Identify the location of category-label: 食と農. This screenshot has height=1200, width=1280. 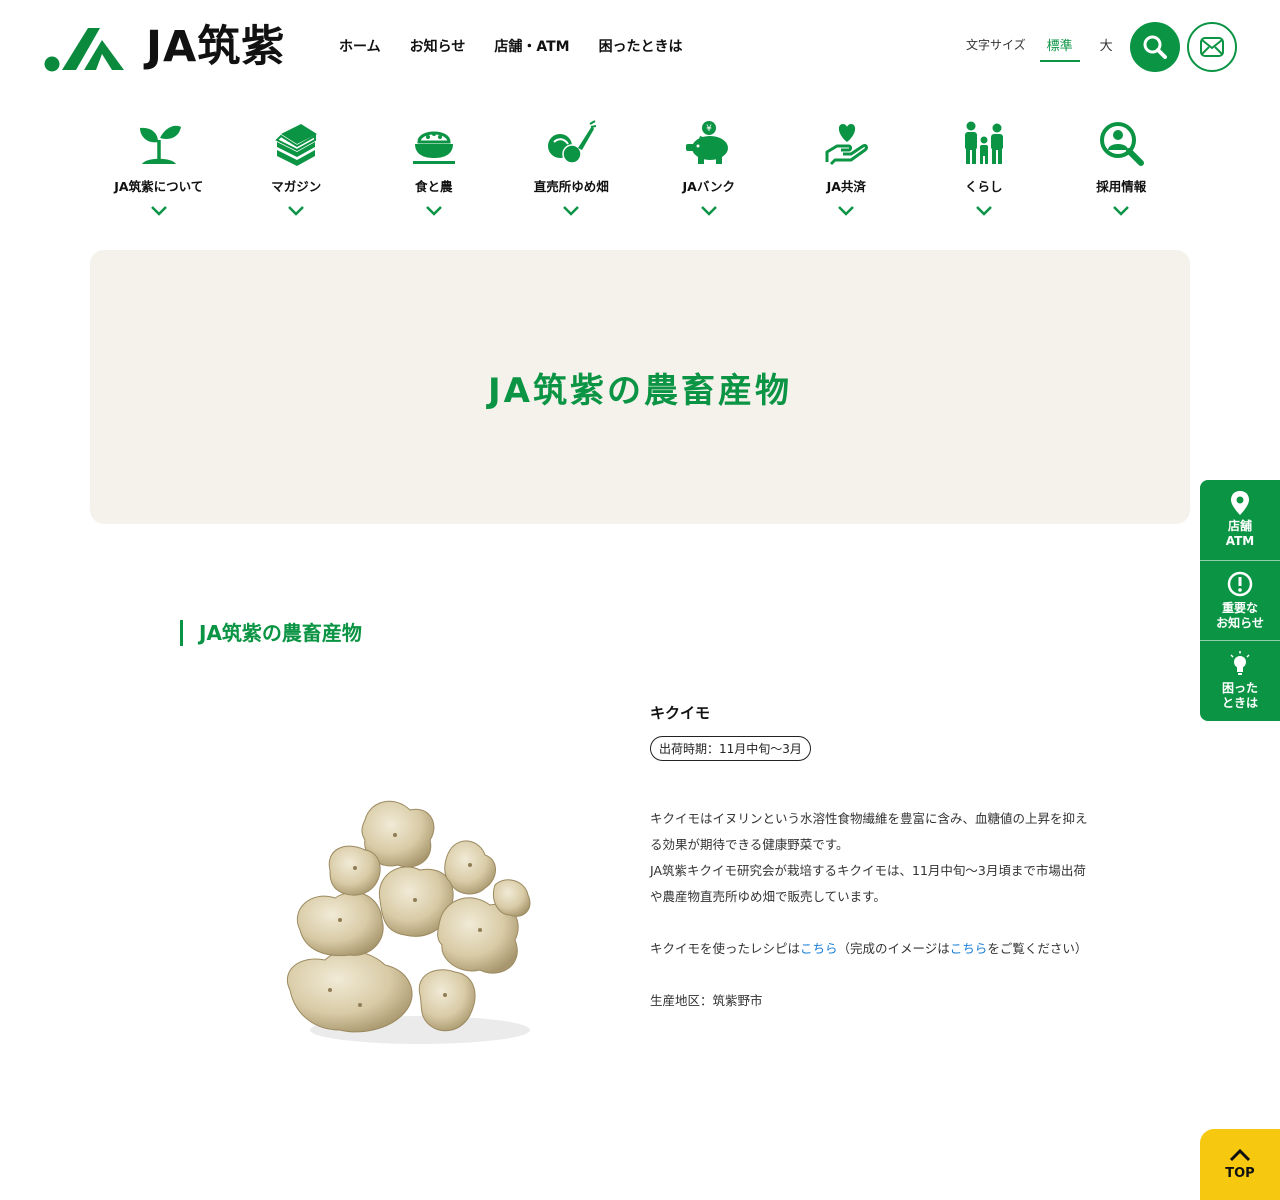
(433, 186).